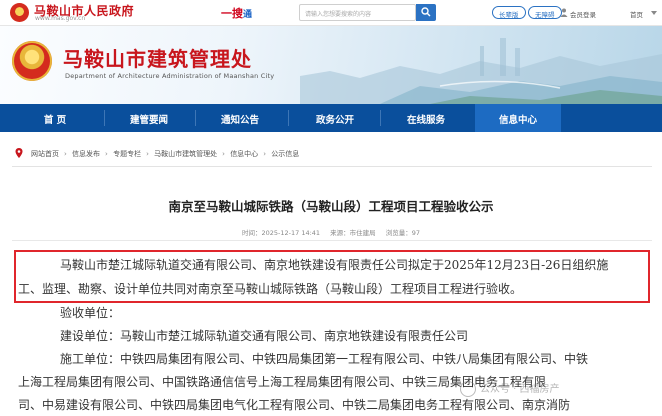 The image size is (662, 416). I want to click on meta-divider, so click(332, 240).